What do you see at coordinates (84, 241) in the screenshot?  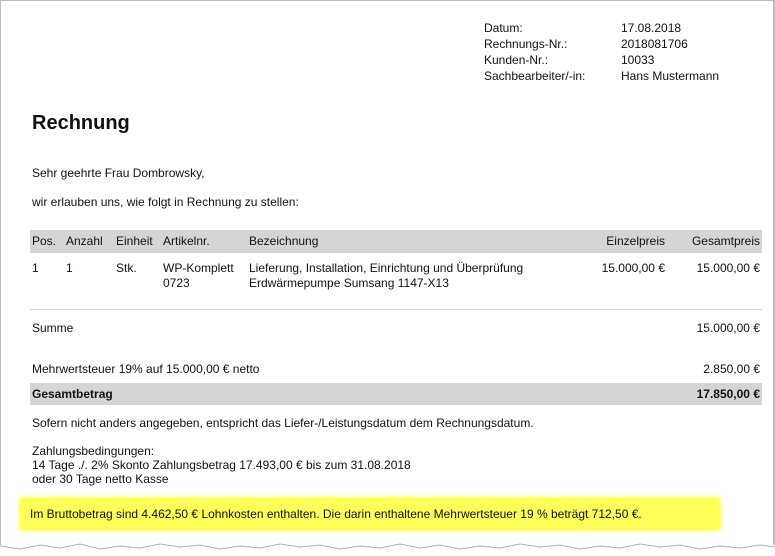 I see `header-anzahl: Anzahl` at bounding box center [84, 241].